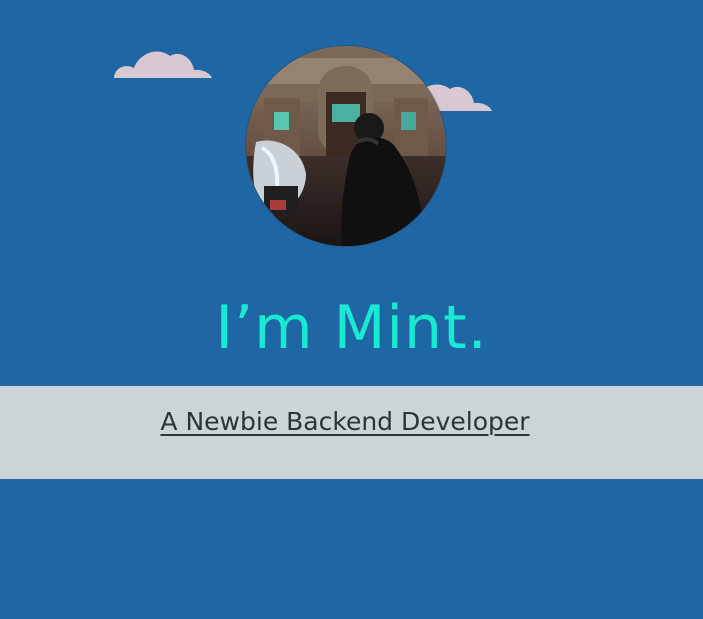 The image size is (703, 619). I want to click on profile-photo-image, so click(346, 146).